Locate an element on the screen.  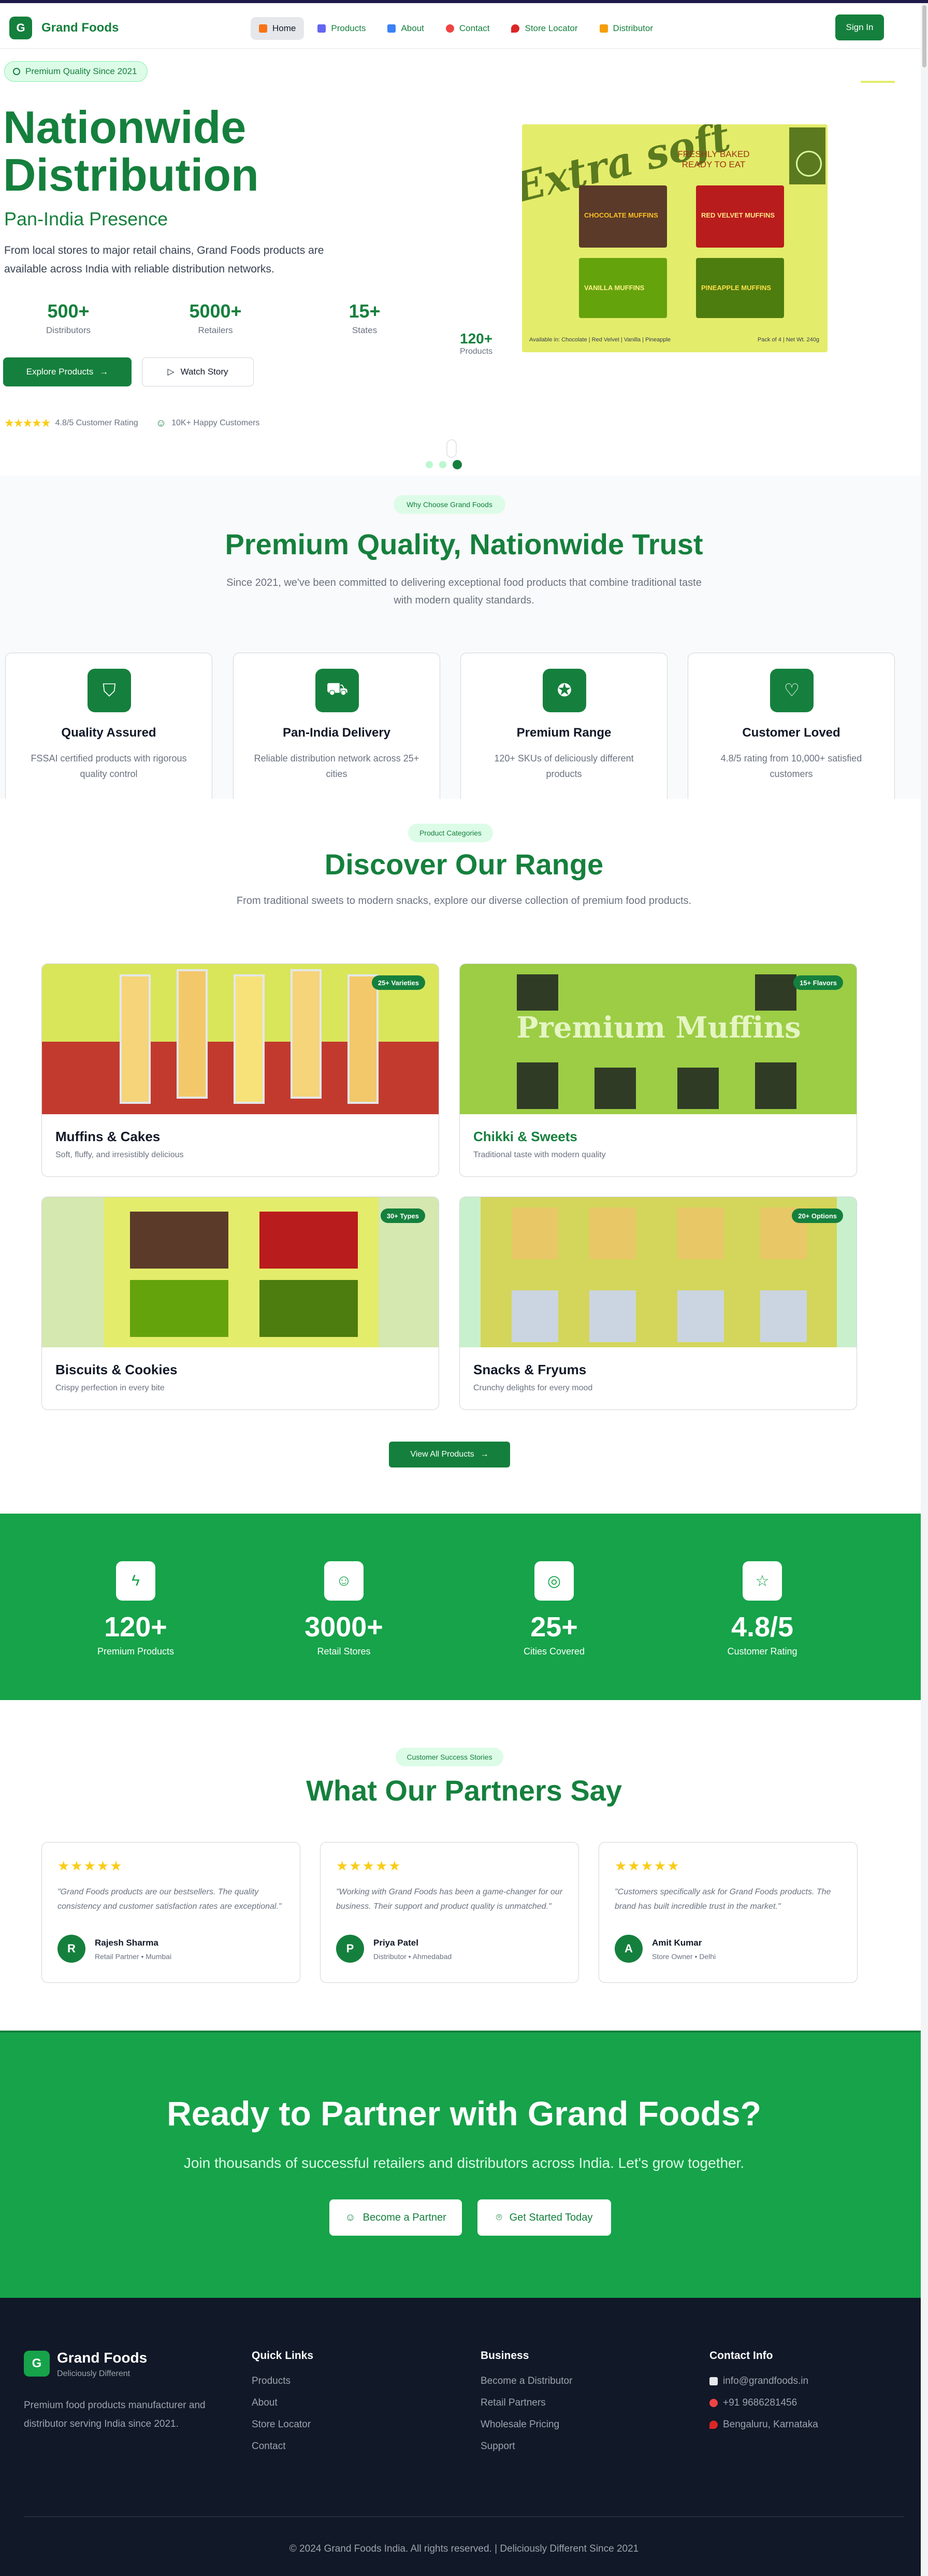
footer-link: Store Locator is located at coordinates (282, 2424).